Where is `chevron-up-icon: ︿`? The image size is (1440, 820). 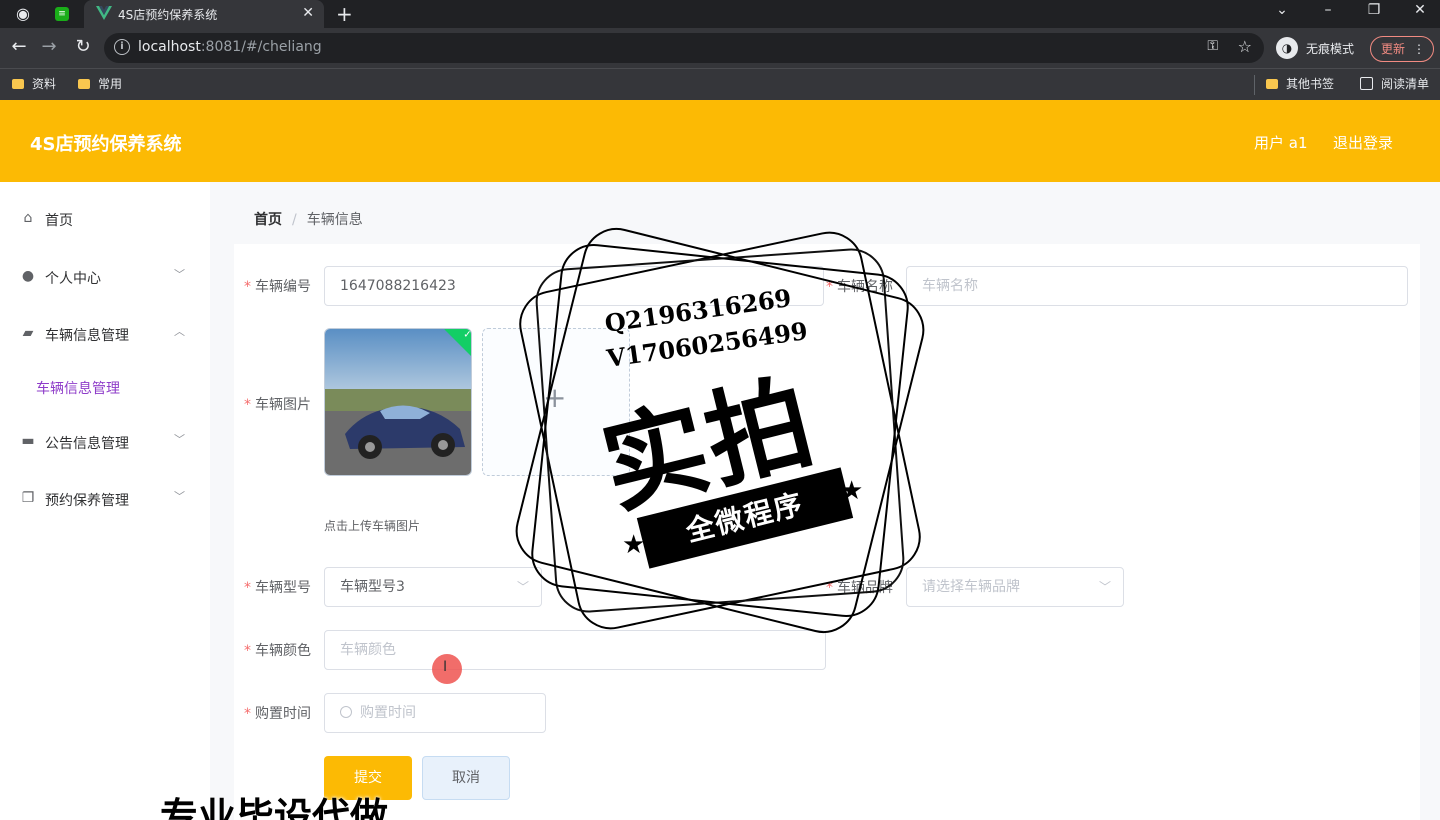 chevron-up-icon: ︿ is located at coordinates (179, 331).